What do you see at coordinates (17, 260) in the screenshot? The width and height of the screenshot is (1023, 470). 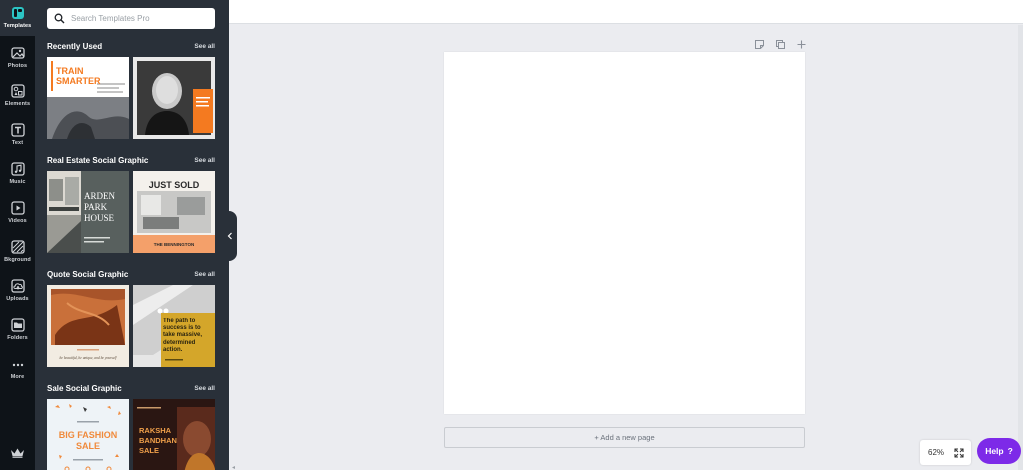 I see `rail-label: Bkground` at bounding box center [17, 260].